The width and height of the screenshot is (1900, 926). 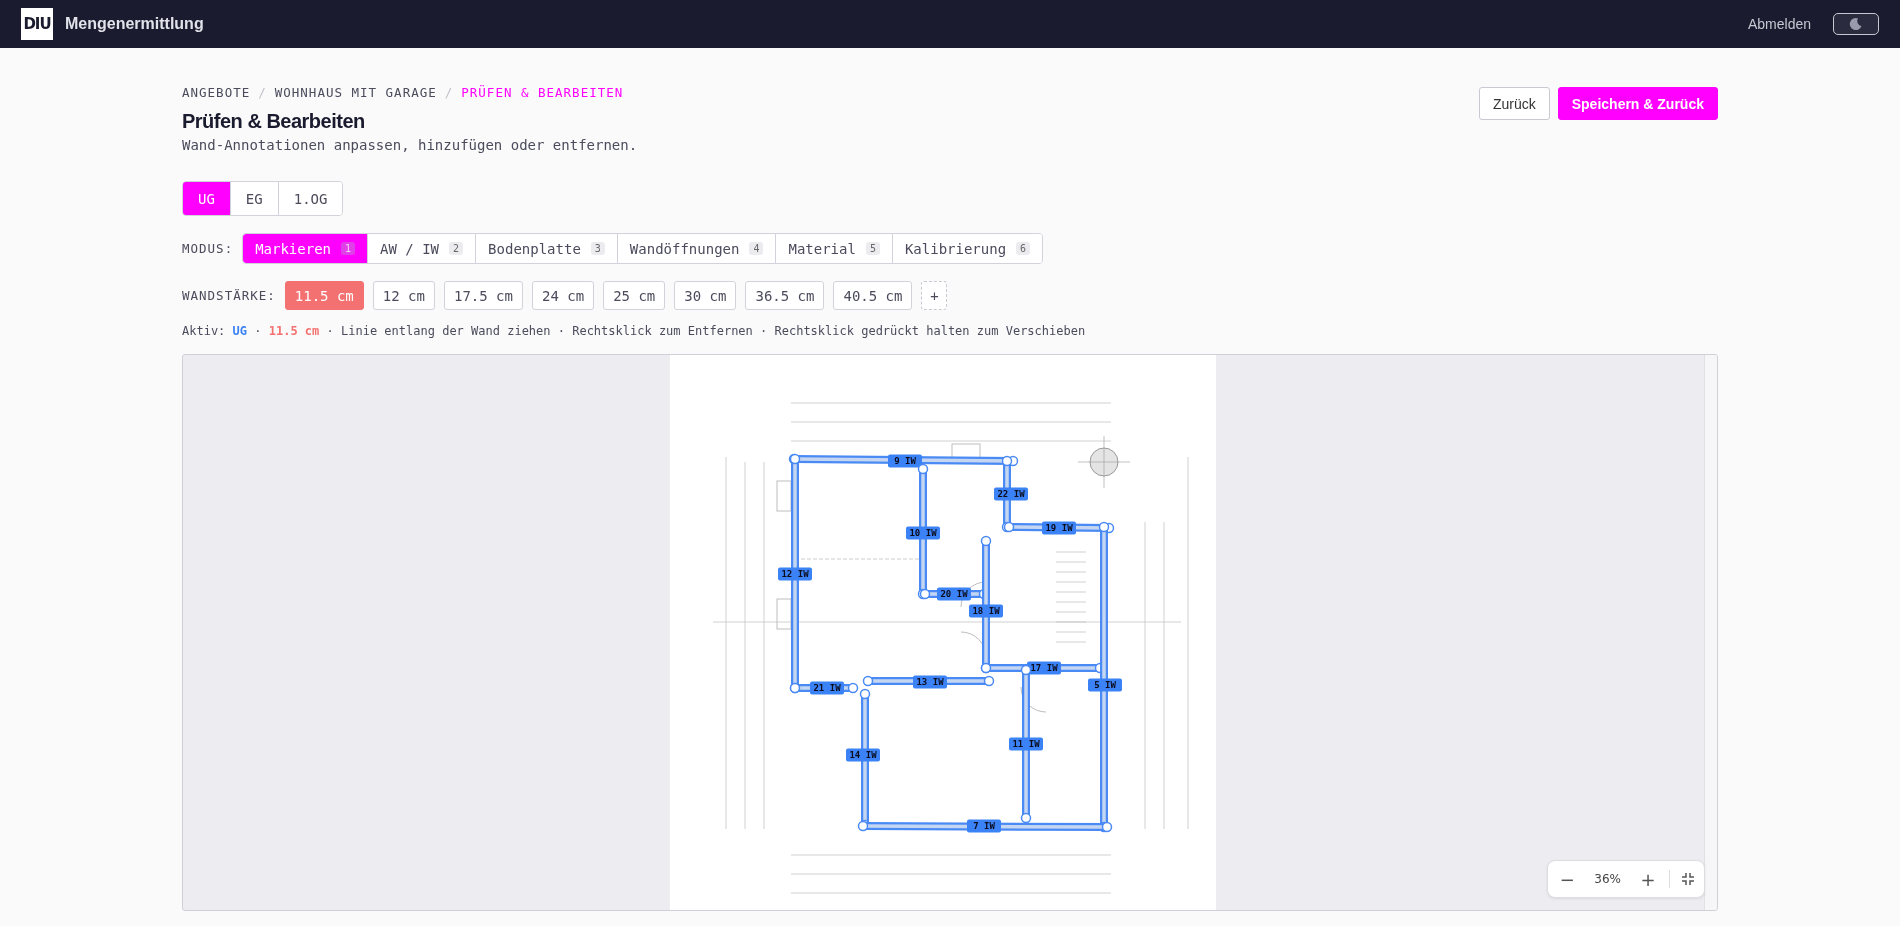 What do you see at coordinates (1514, 103) in the screenshot?
I see `back-button: Zurück` at bounding box center [1514, 103].